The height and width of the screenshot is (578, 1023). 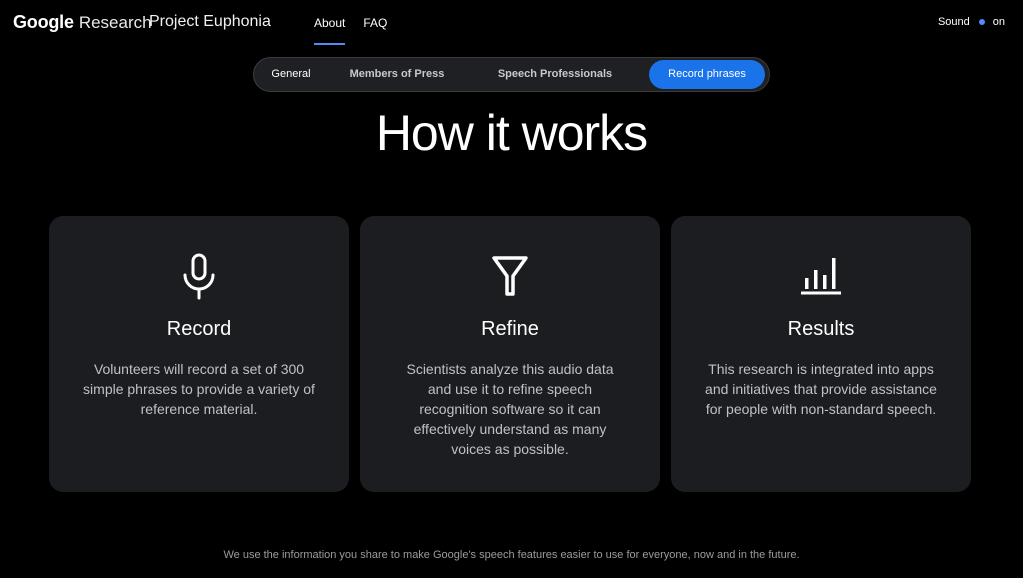 What do you see at coordinates (707, 74) in the screenshot?
I see `tab-record-phrases: Record phrases` at bounding box center [707, 74].